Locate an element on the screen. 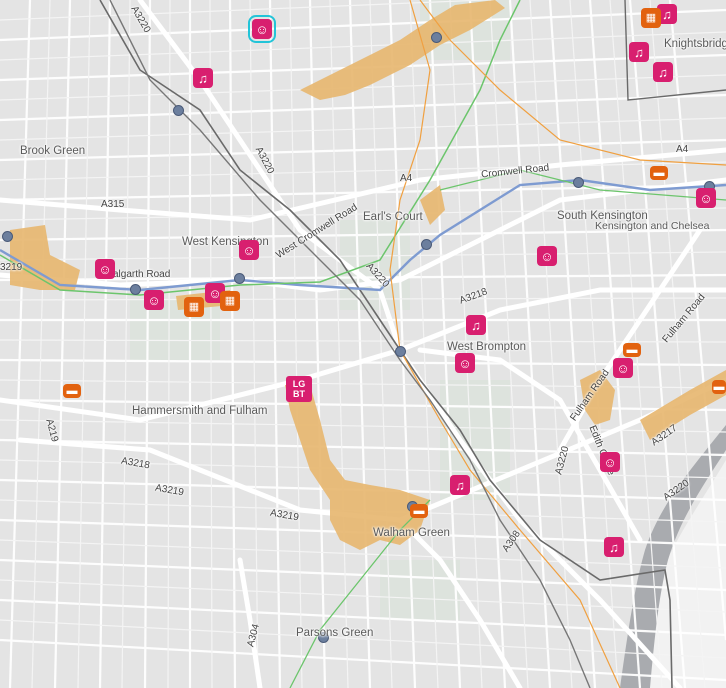 The width and height of the screenshot is (726, 688). station-high-street-kensington is located at coordinates (436, 37).